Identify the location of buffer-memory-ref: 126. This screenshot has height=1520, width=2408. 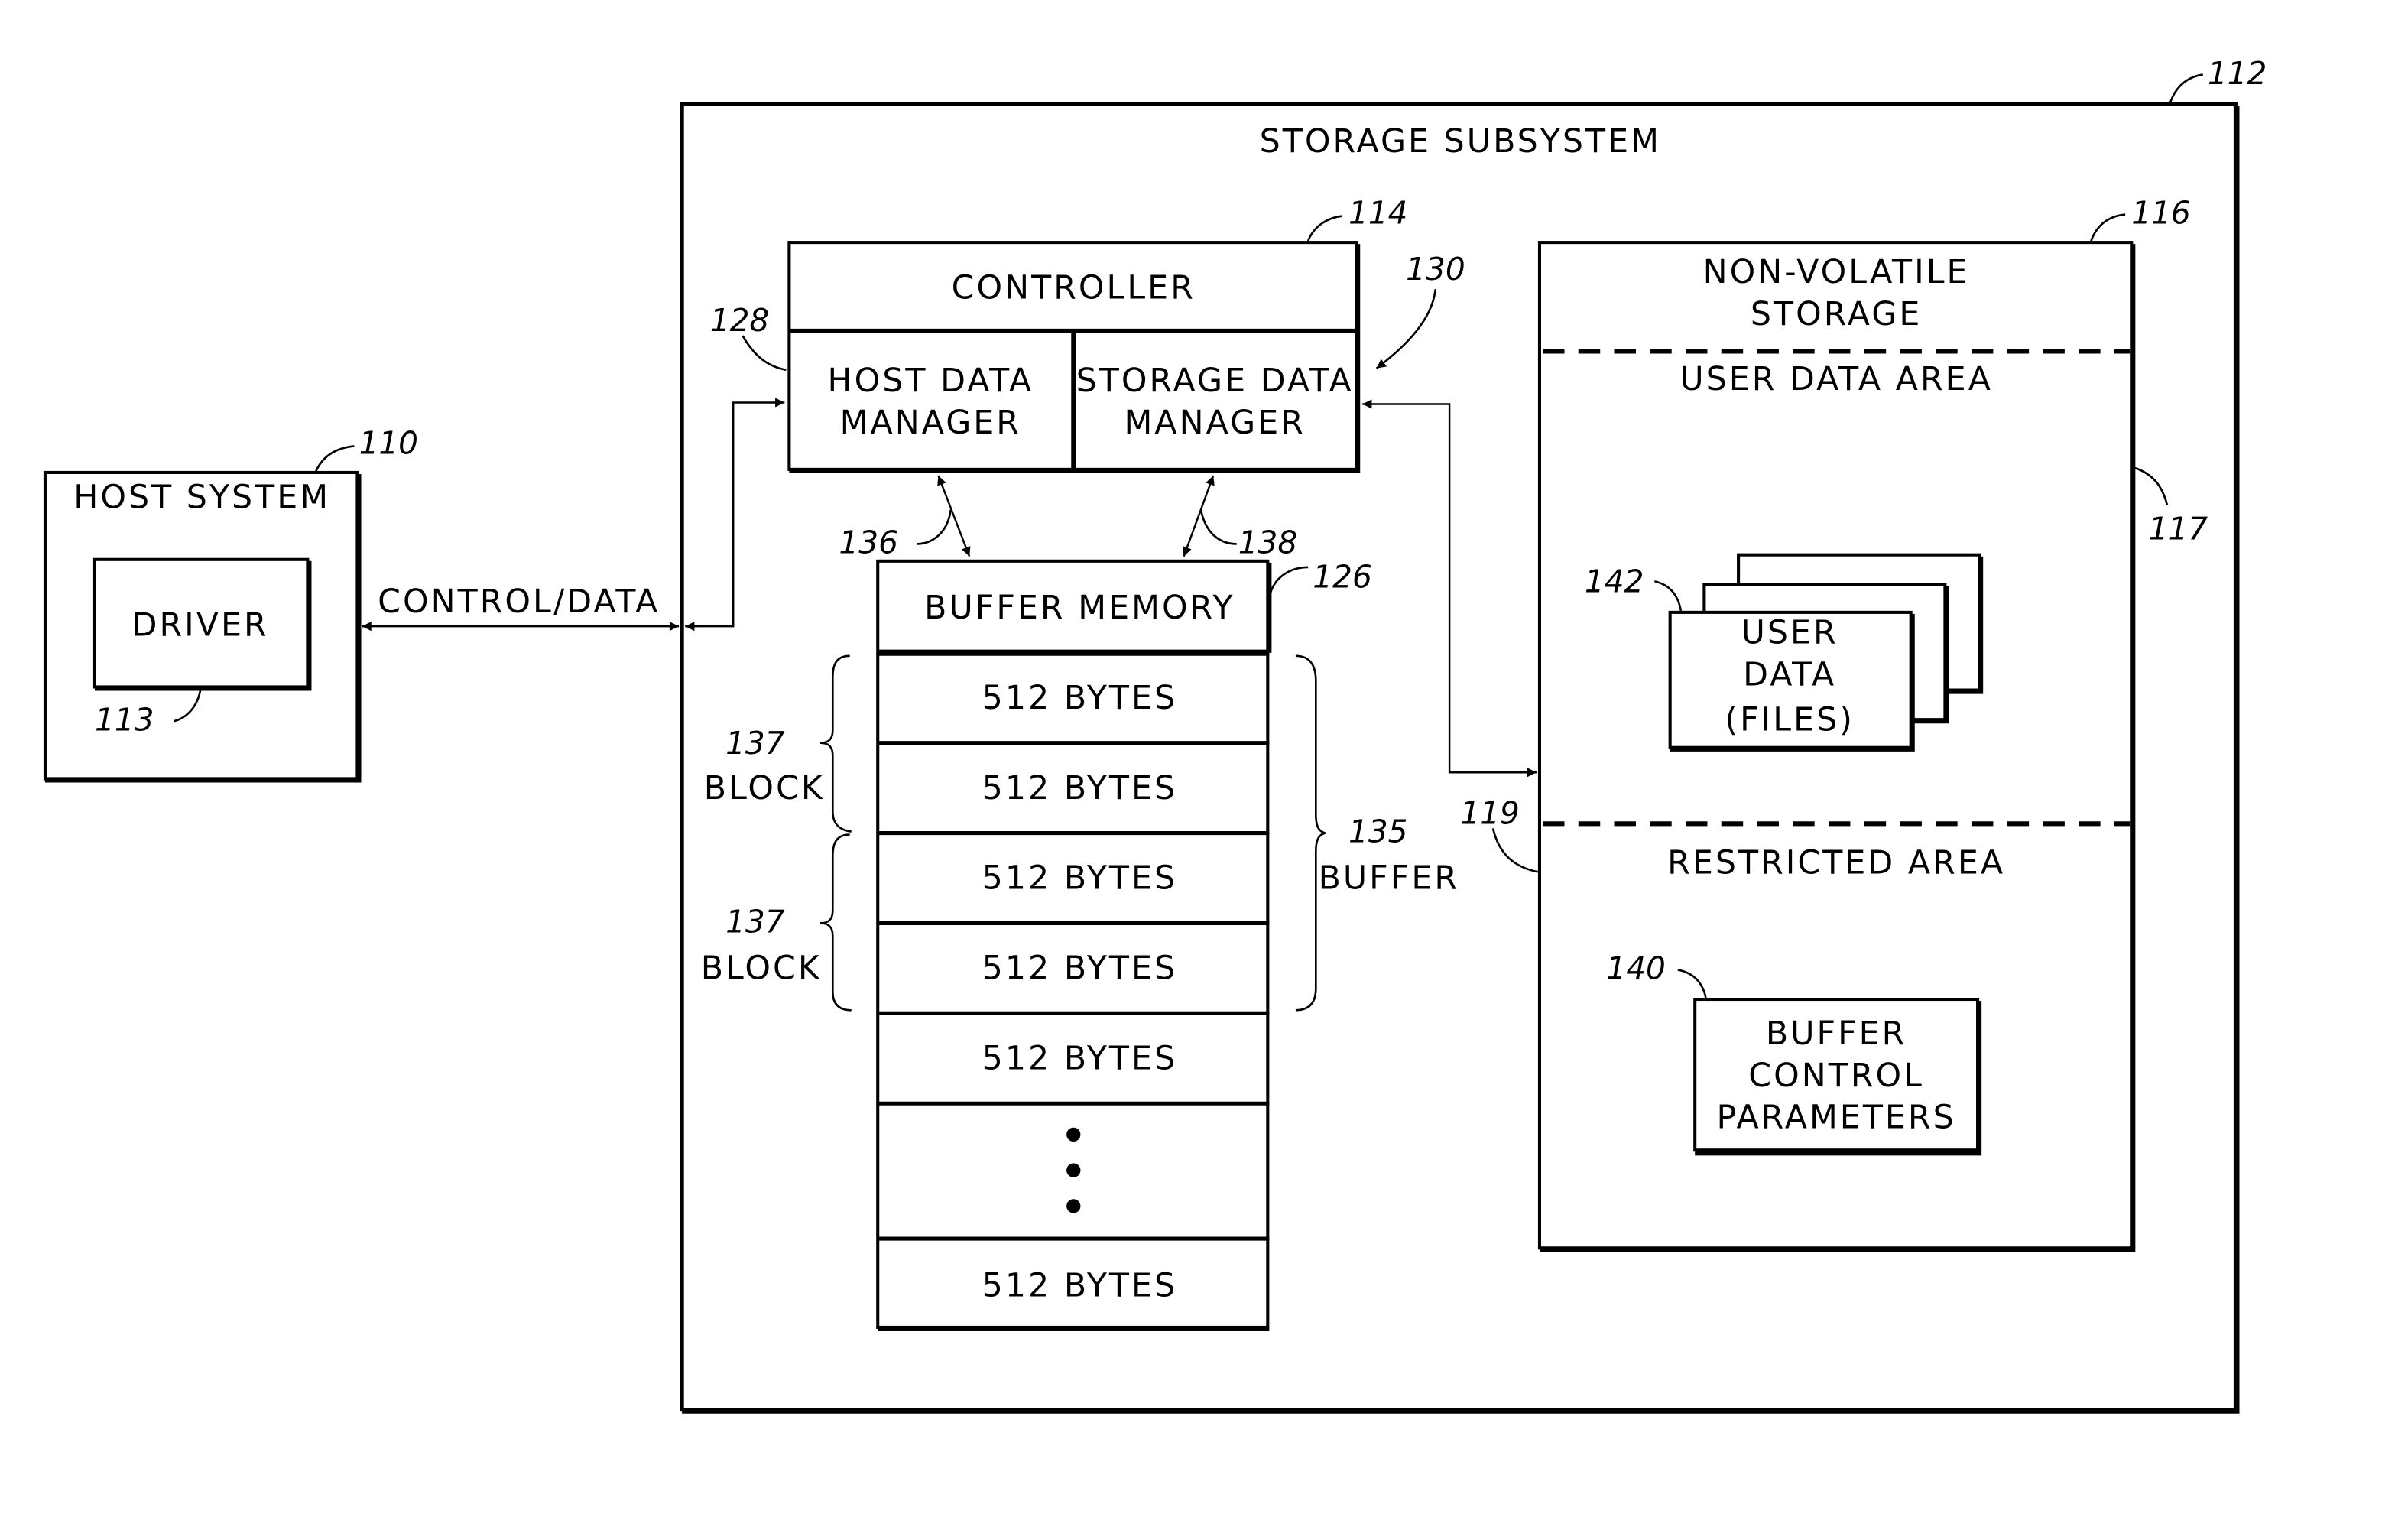
(1343, 576).